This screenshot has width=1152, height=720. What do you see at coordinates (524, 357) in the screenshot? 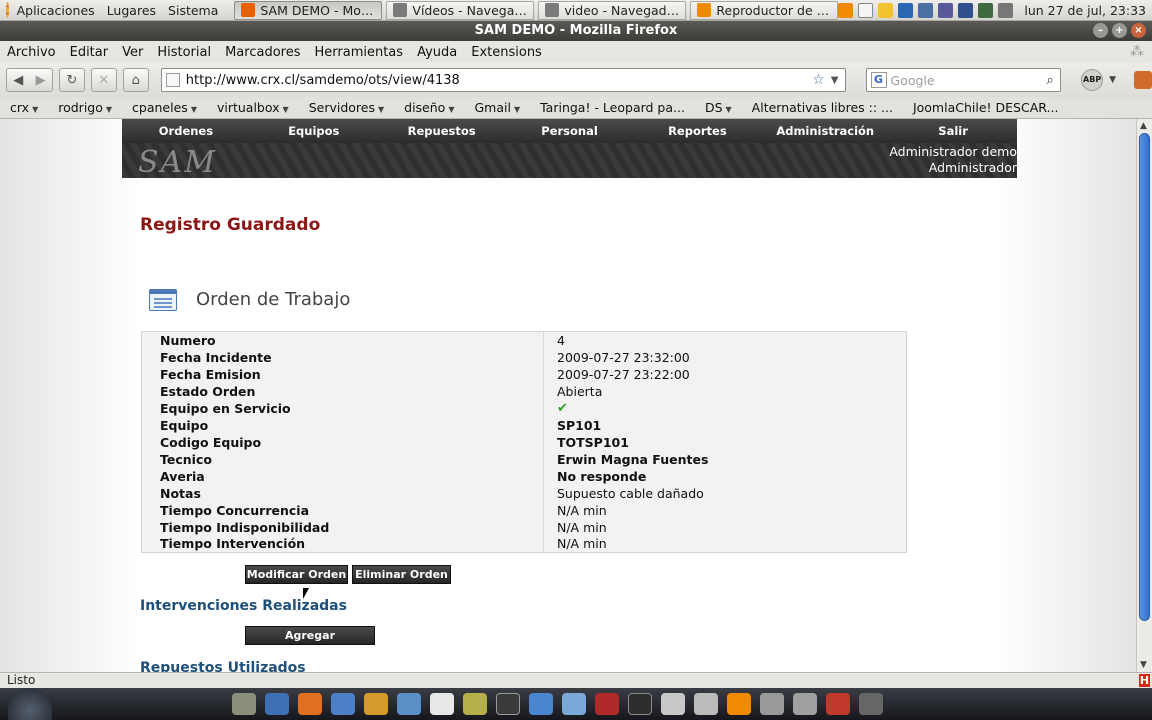
I see `table-row: Fecha Incidente 2009-07-27 23:32:00` at bounding box center [524, 357].